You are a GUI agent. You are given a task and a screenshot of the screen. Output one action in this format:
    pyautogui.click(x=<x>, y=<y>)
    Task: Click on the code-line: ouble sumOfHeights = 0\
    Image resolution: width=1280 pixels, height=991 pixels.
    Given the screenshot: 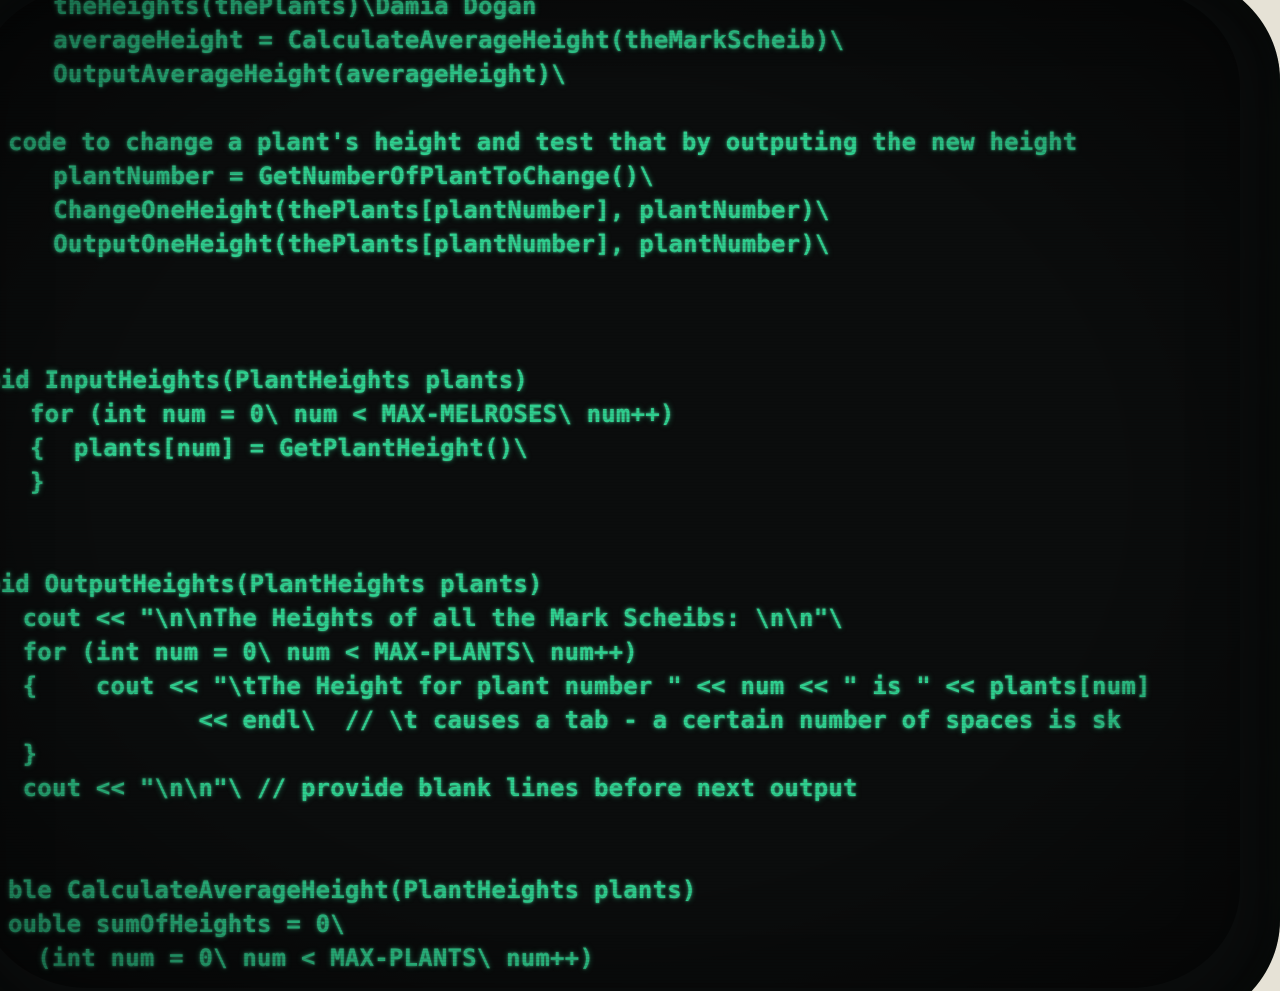 What is the action you would take?
    pyautogui.click(x=176, y=924)
    